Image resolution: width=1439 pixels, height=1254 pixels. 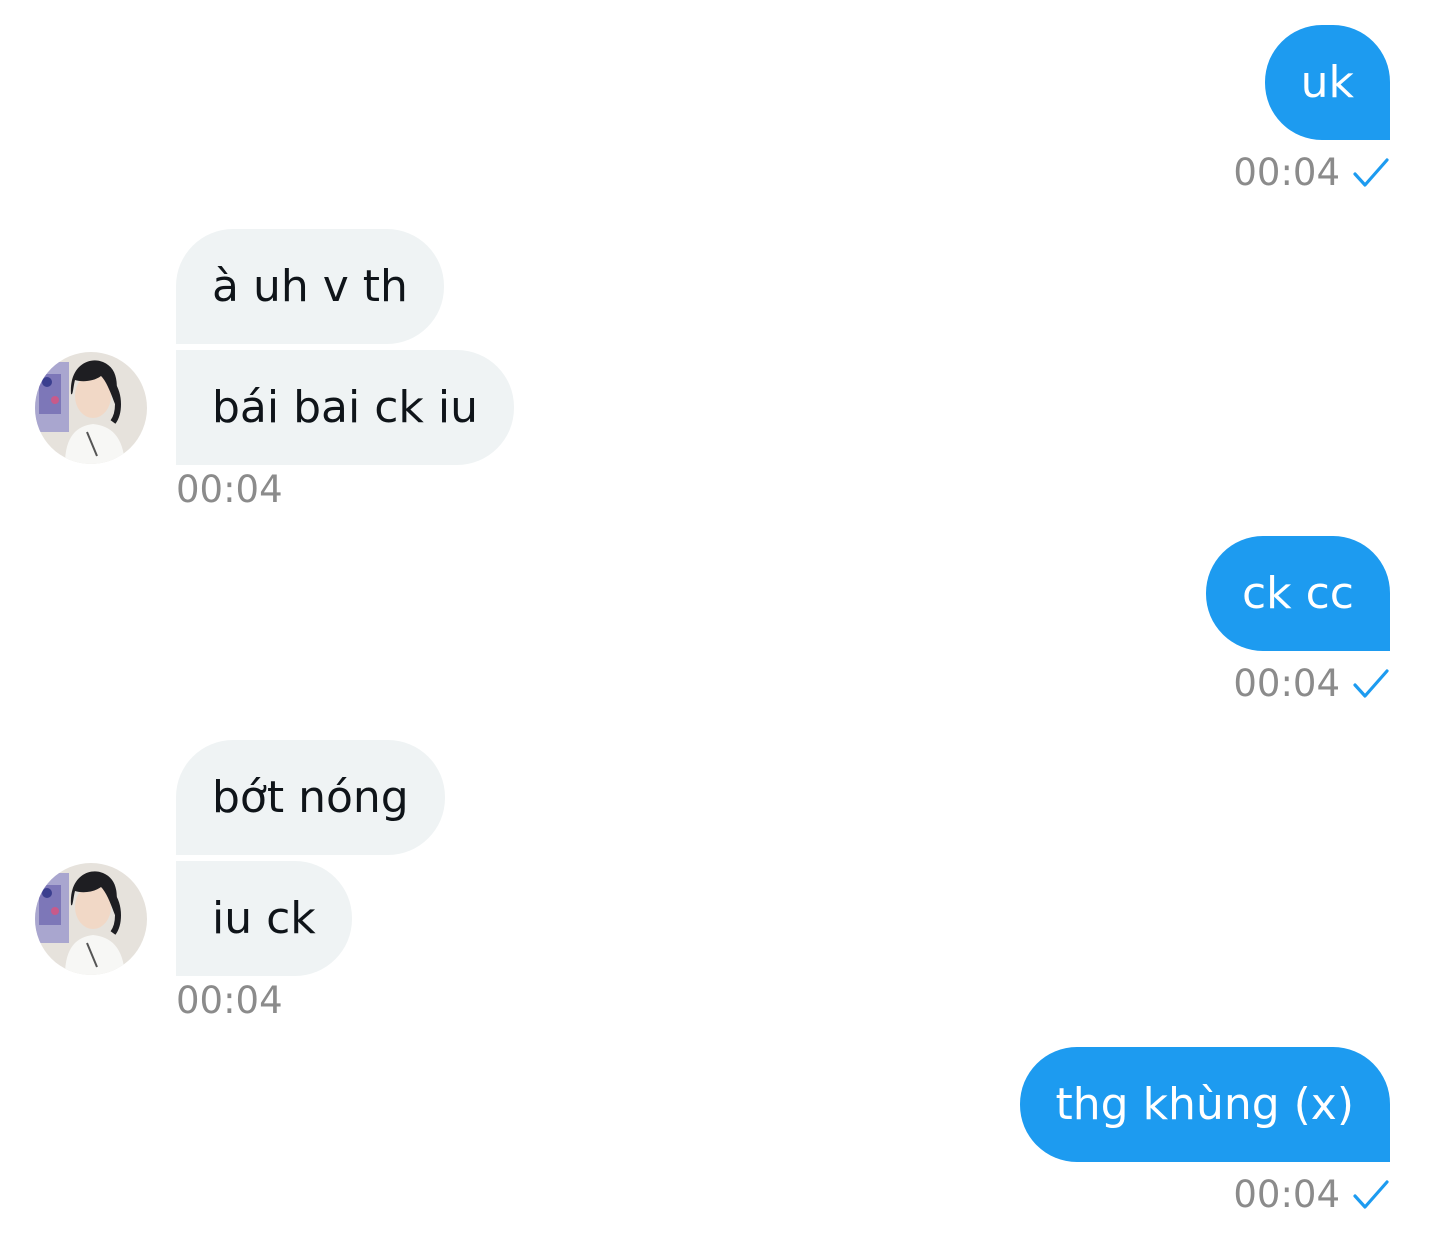 I want to click on sent-message-bubble: uk, so click(x=1327, y=82).